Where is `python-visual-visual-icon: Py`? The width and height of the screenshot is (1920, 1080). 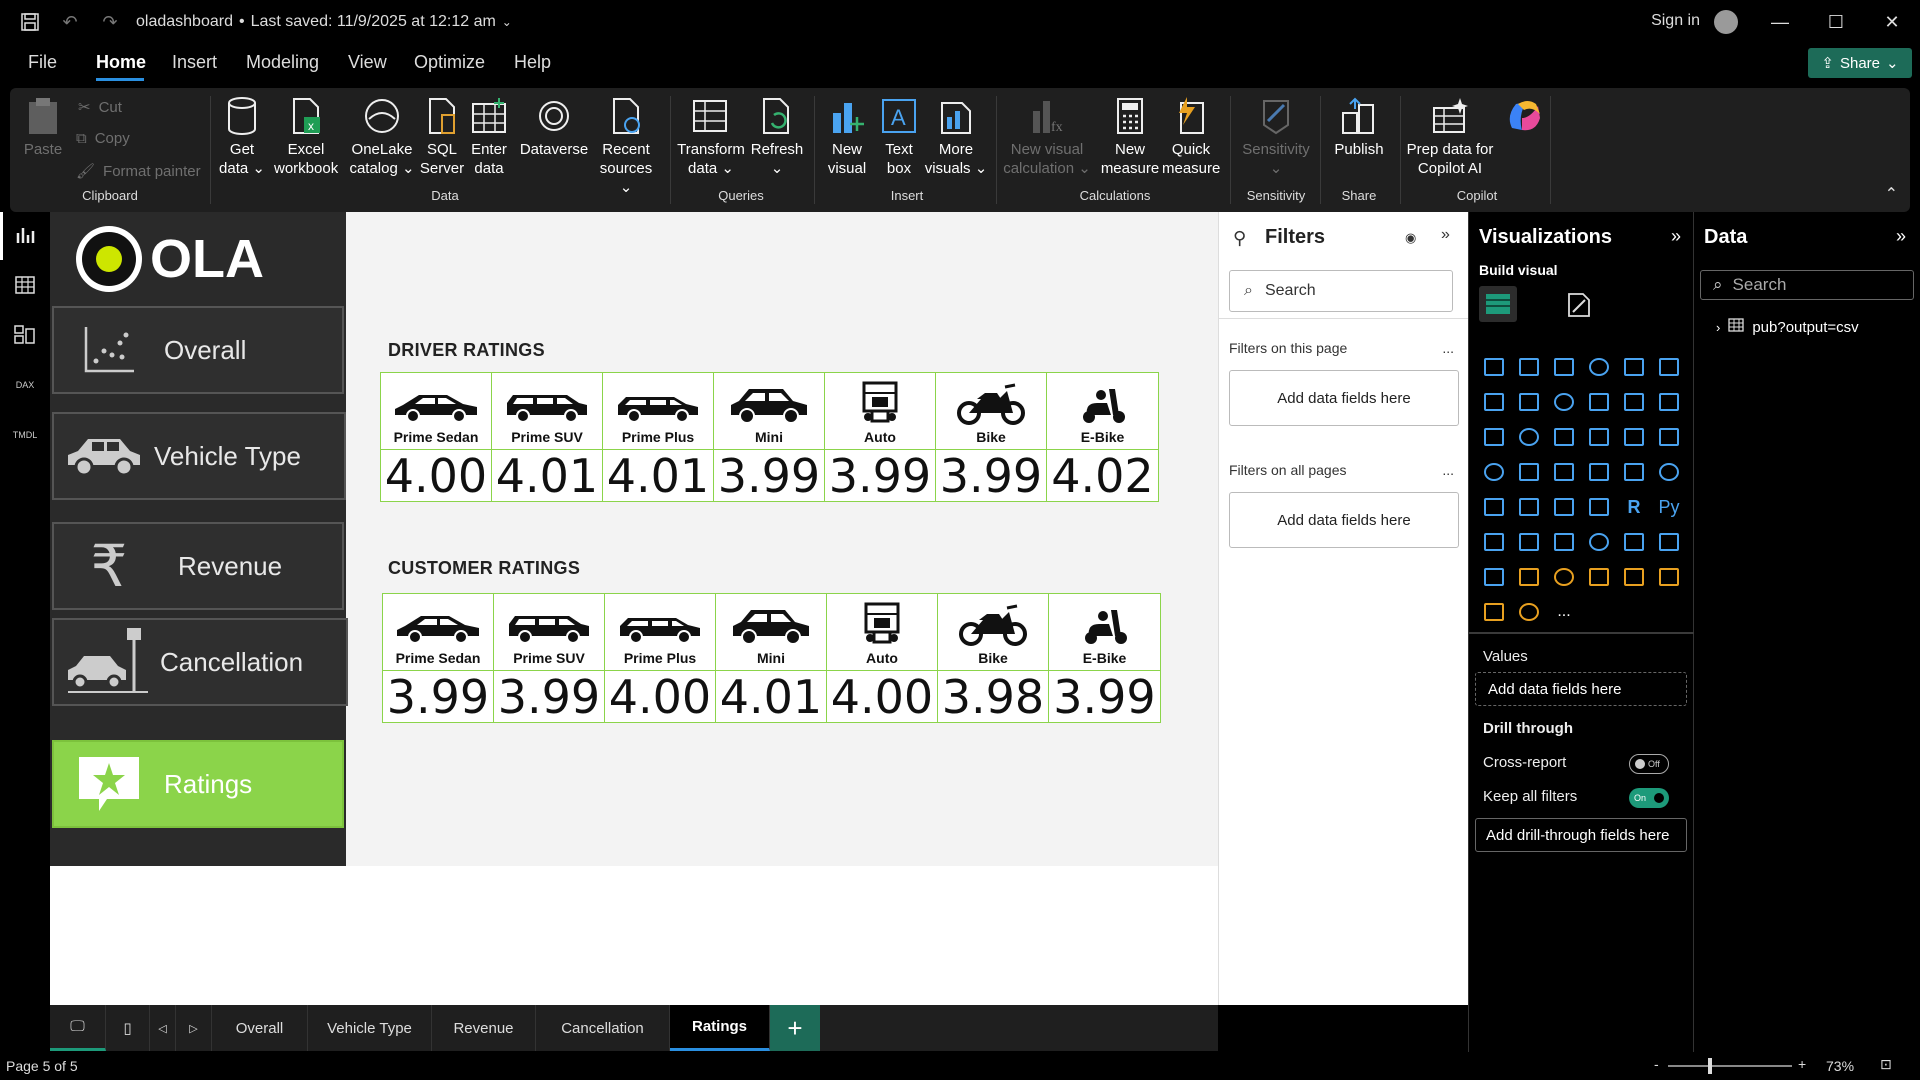
python-visual-visual-icon: Py is located at coordinates (1669, 507).